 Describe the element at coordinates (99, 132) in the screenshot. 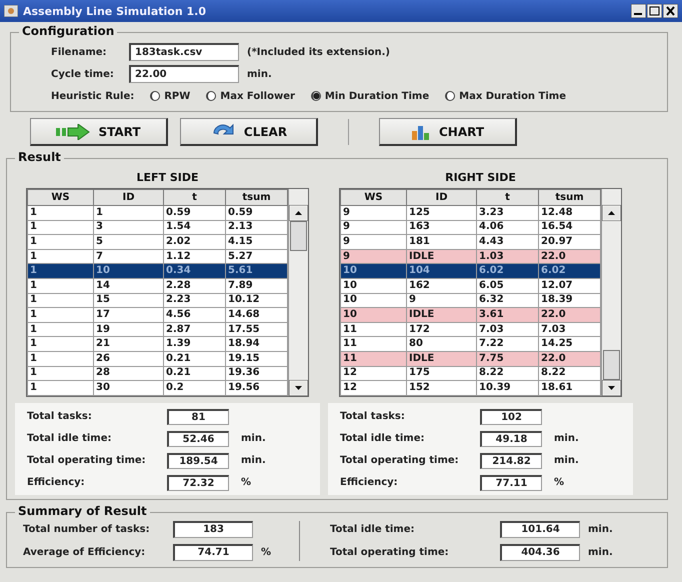

I see `start-button: START` at that location.